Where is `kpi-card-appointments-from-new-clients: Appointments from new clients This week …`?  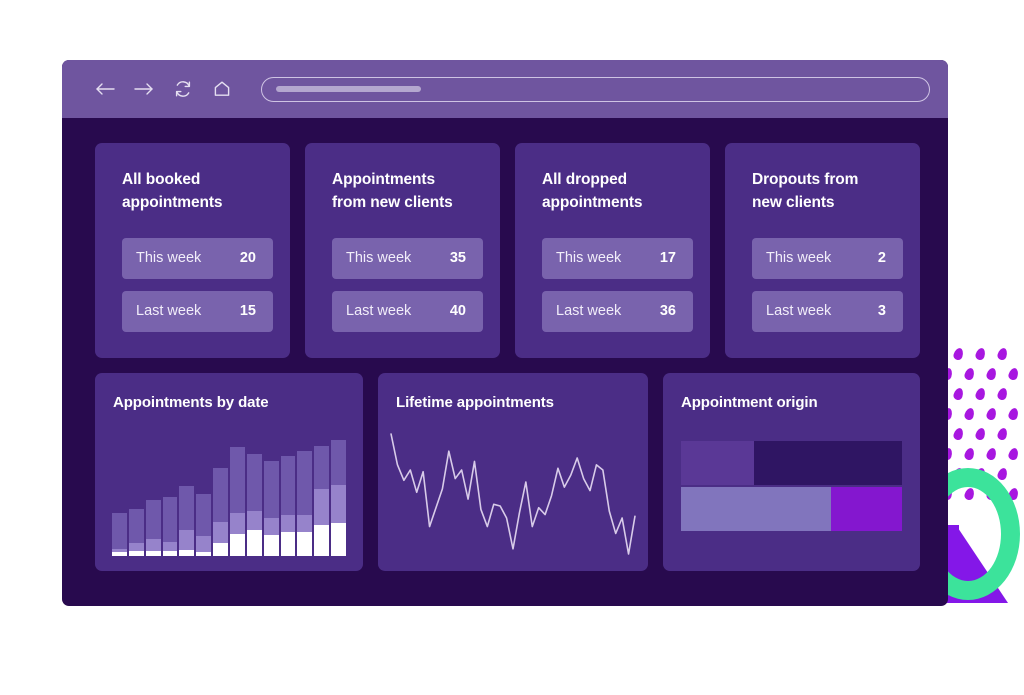
kpi-card-appointments-from-new-clients: Appointments from new clients This week … is located at coordinates (402, 250).